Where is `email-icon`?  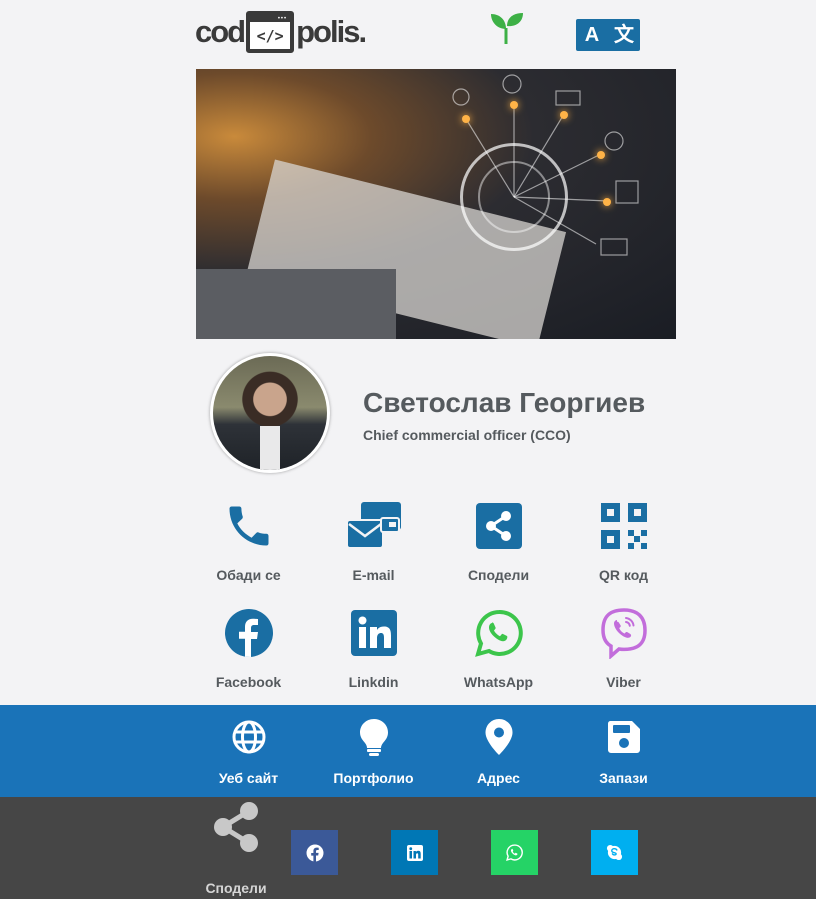
email-icon is located at coordinates (373, 525).